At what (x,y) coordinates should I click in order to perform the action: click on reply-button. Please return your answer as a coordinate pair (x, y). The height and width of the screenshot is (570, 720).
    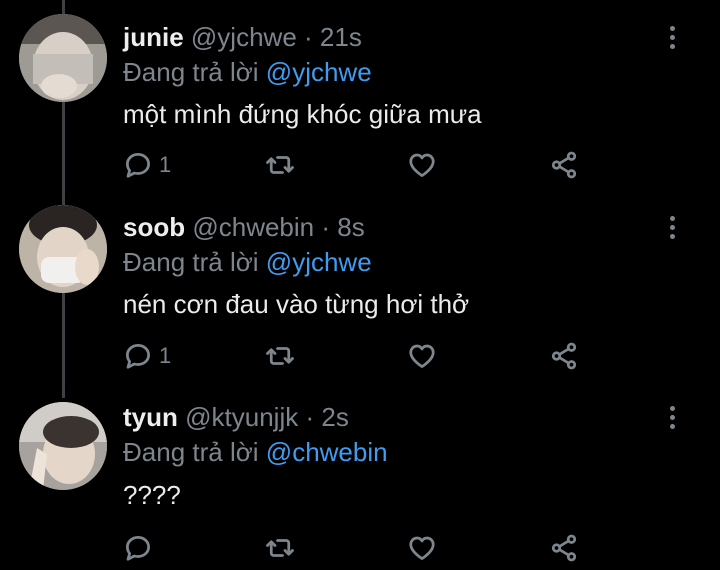
    Looking at the image, I should click on (141, 548).